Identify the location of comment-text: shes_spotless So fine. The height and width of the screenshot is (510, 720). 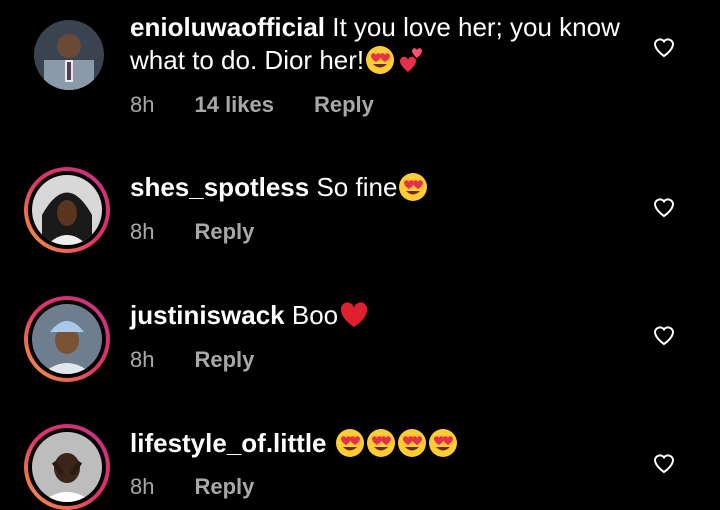
(380, 187).